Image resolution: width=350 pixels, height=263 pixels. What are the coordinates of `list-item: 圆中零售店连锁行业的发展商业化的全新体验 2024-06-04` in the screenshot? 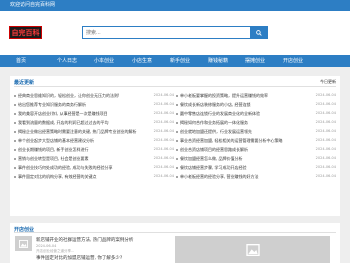 It's located at (256, 113).